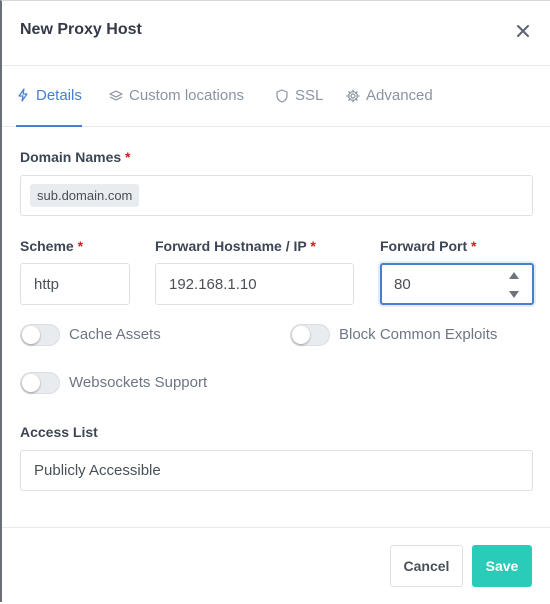  Describe the element at coordinates (502, 566) in the screenshot. I see `save-button: Save` at that location.